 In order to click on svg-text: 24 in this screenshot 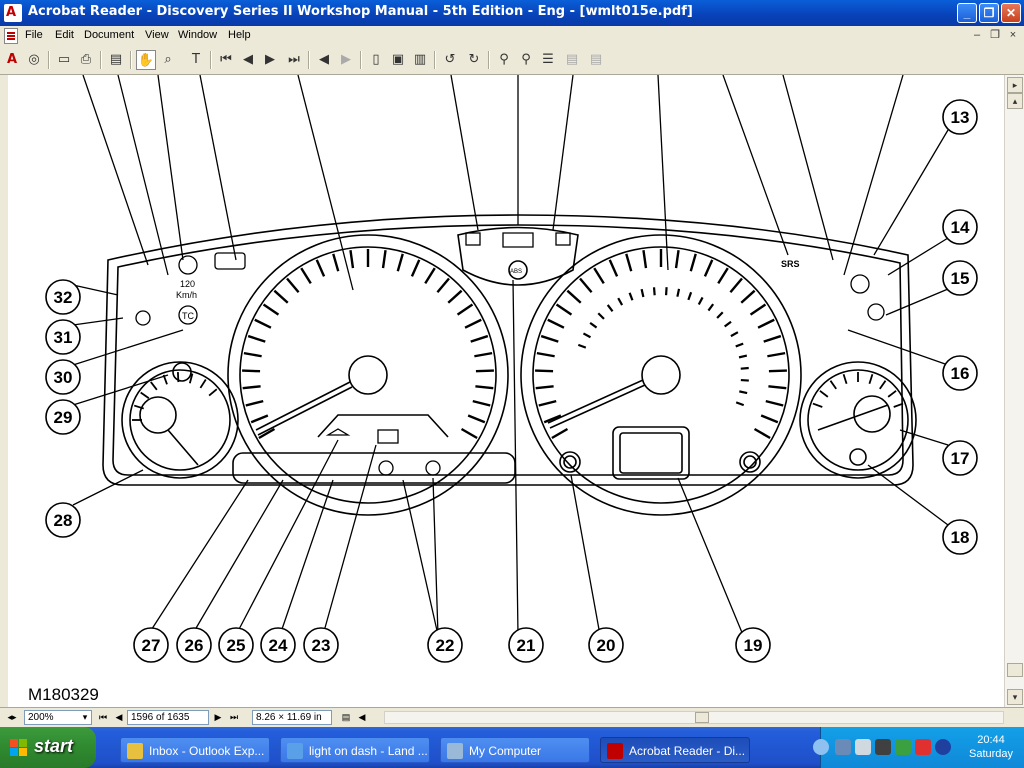, I will do `click(278, 645)`.